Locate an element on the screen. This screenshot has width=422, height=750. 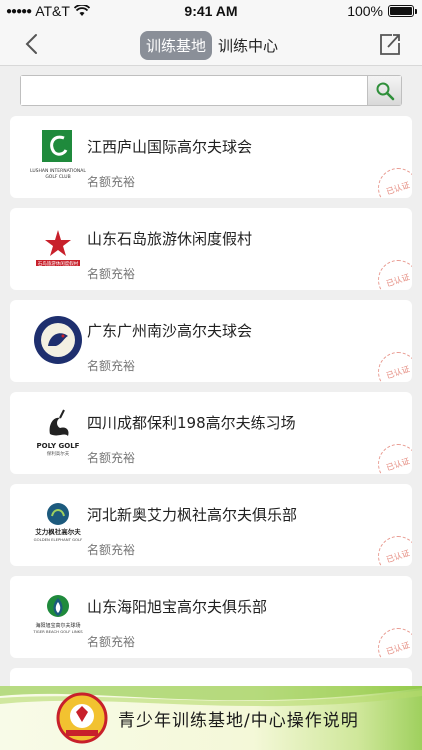
svg-text: GOLF CLUB is located at coordinates (57, 177).